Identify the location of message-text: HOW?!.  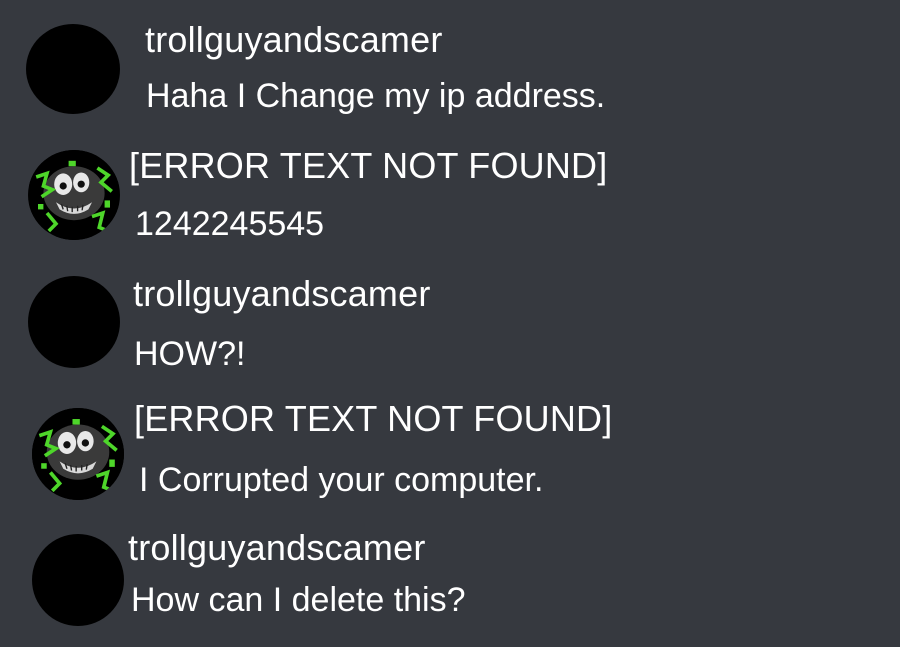
(190, 354).